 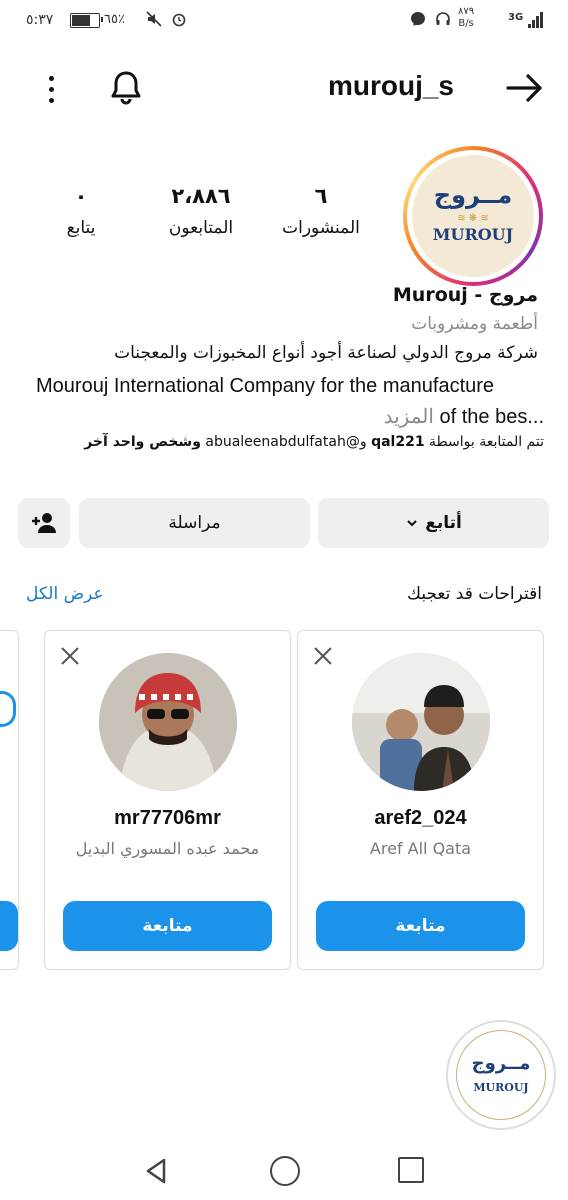 What do you see at coordinates (321, 228) in the screenshot?
I see `stat-posts-label: المنشورات` at bounding box center [321, 228].